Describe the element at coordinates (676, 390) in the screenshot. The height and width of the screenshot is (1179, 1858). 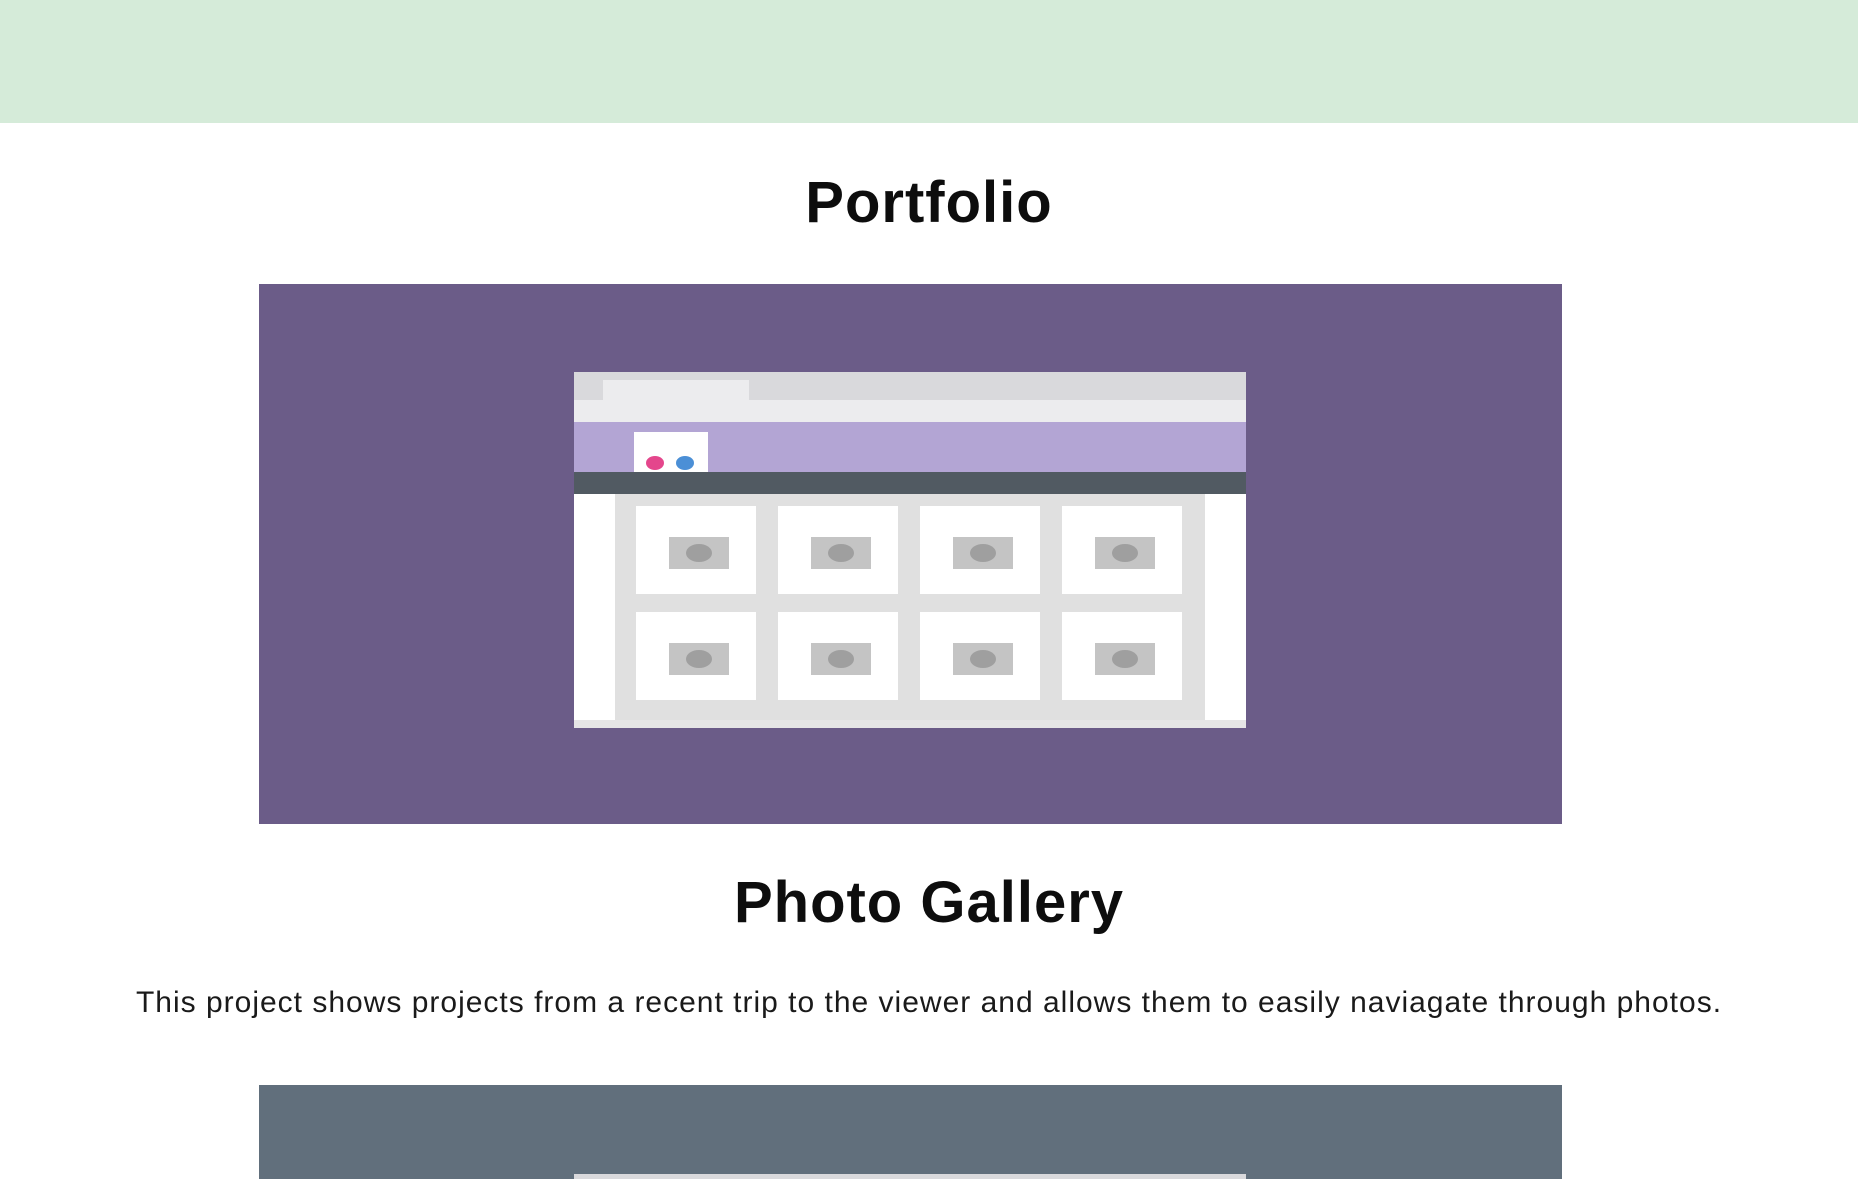
I see `mockup-tab` at that location.